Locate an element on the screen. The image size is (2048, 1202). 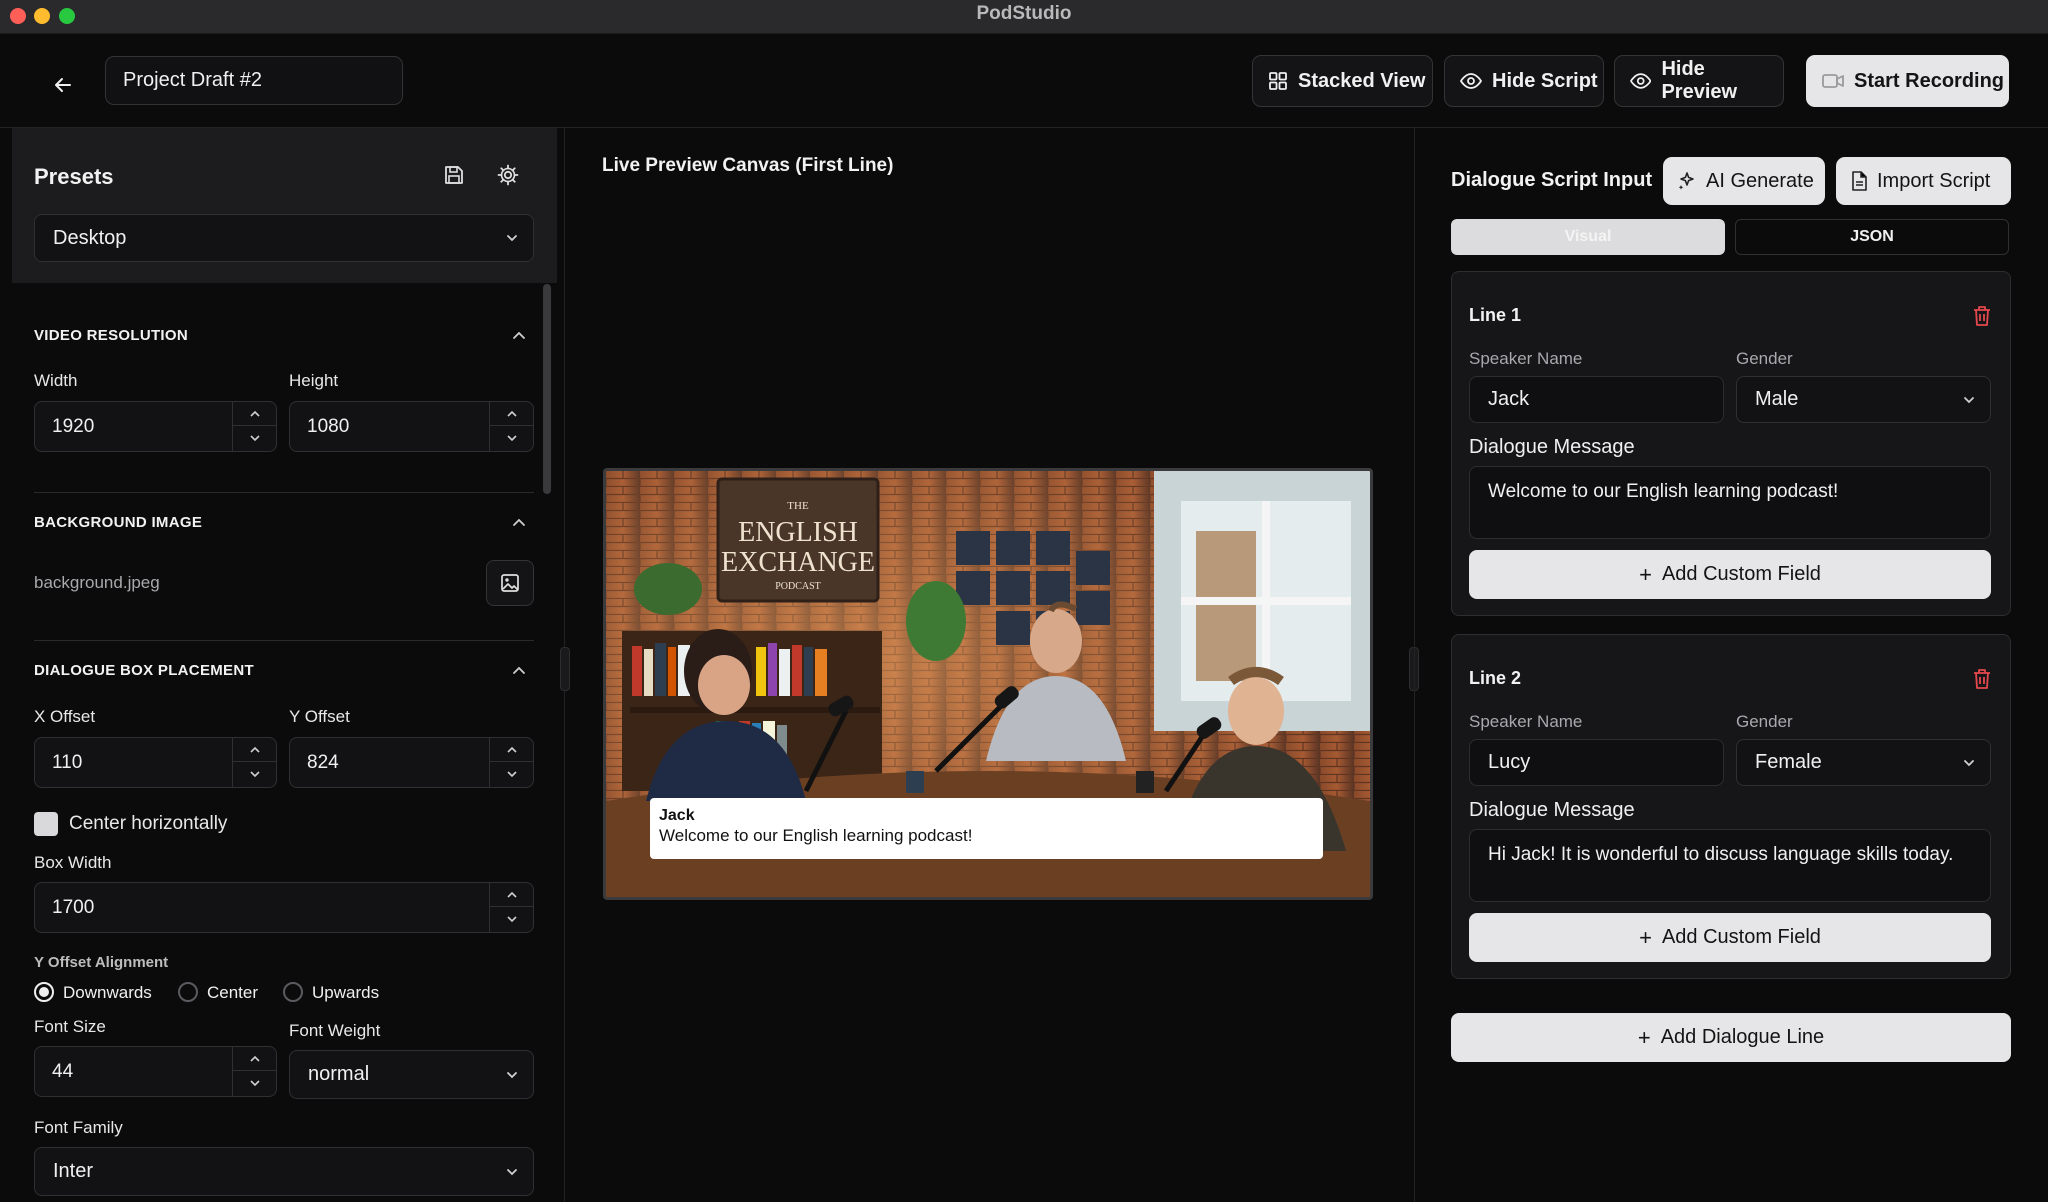
y-offset-value: 824 is located at coordinates (323, 762).